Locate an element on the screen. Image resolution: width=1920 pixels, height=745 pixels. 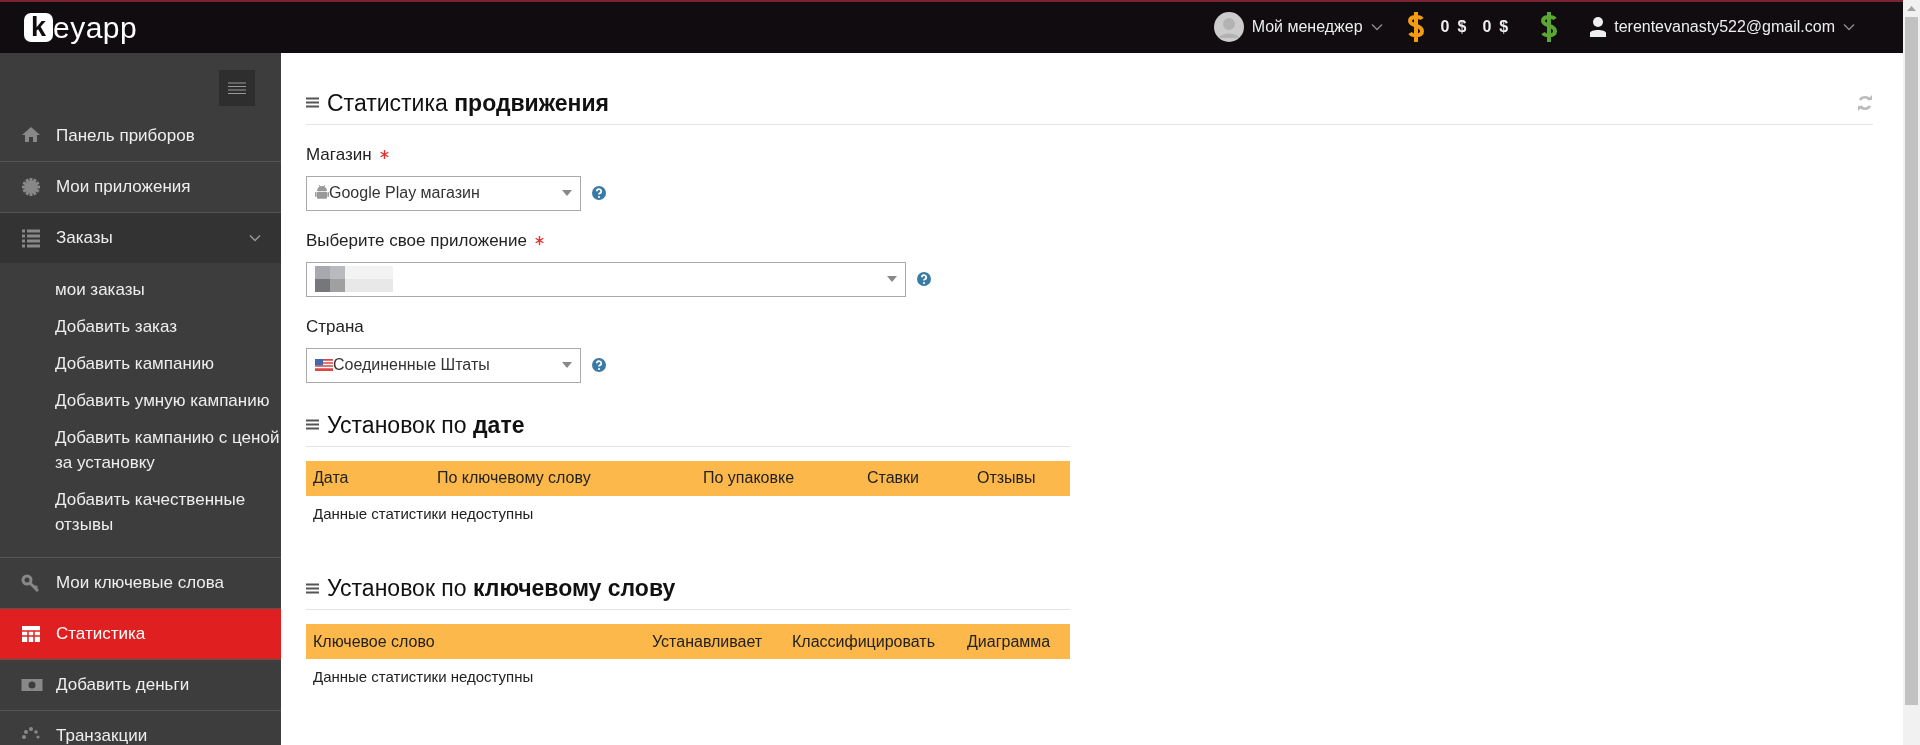
submenu-link: Добавить кампанию is located at coordinates (168, 363).